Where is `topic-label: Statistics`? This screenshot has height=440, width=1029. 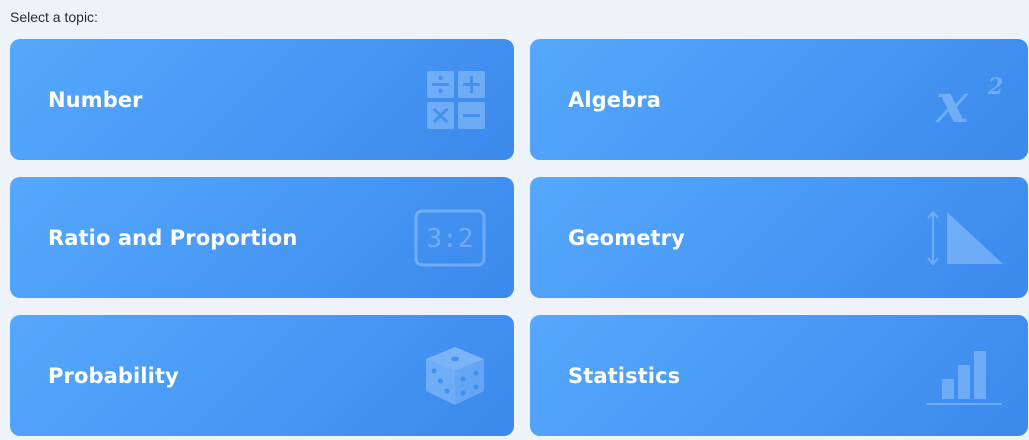 topic-label: Statistics is located at coordinates (624, 375).